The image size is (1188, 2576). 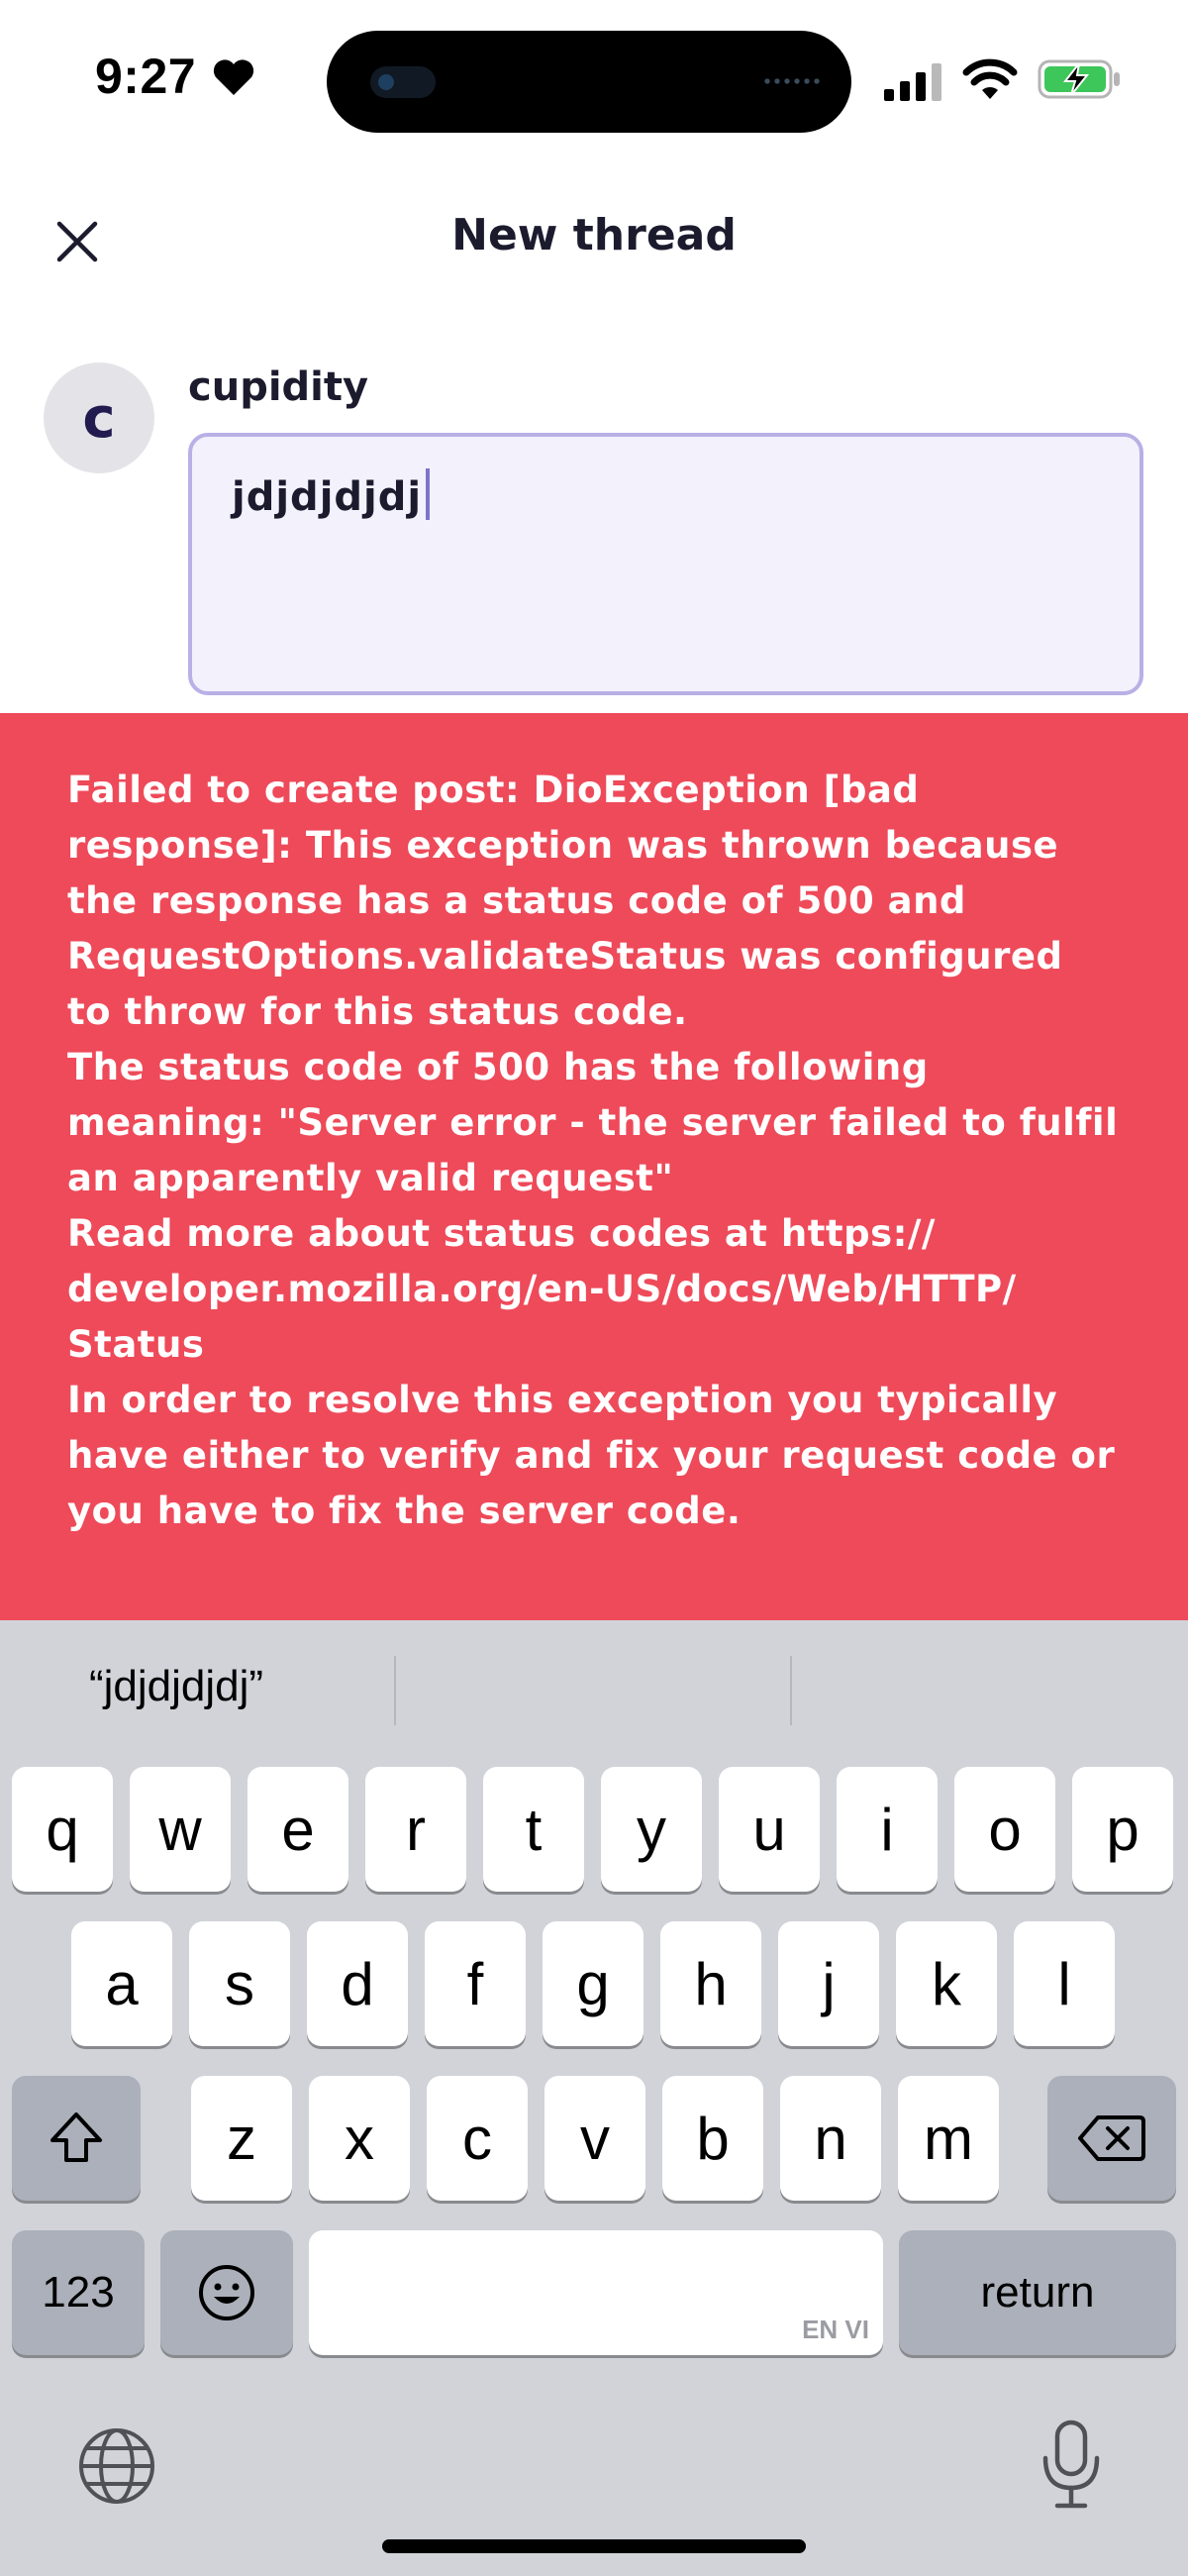 What do you see at coordinates (651, 1829) in the screenshot?
I see `key-y: y` at bounding box center [651, 1829].